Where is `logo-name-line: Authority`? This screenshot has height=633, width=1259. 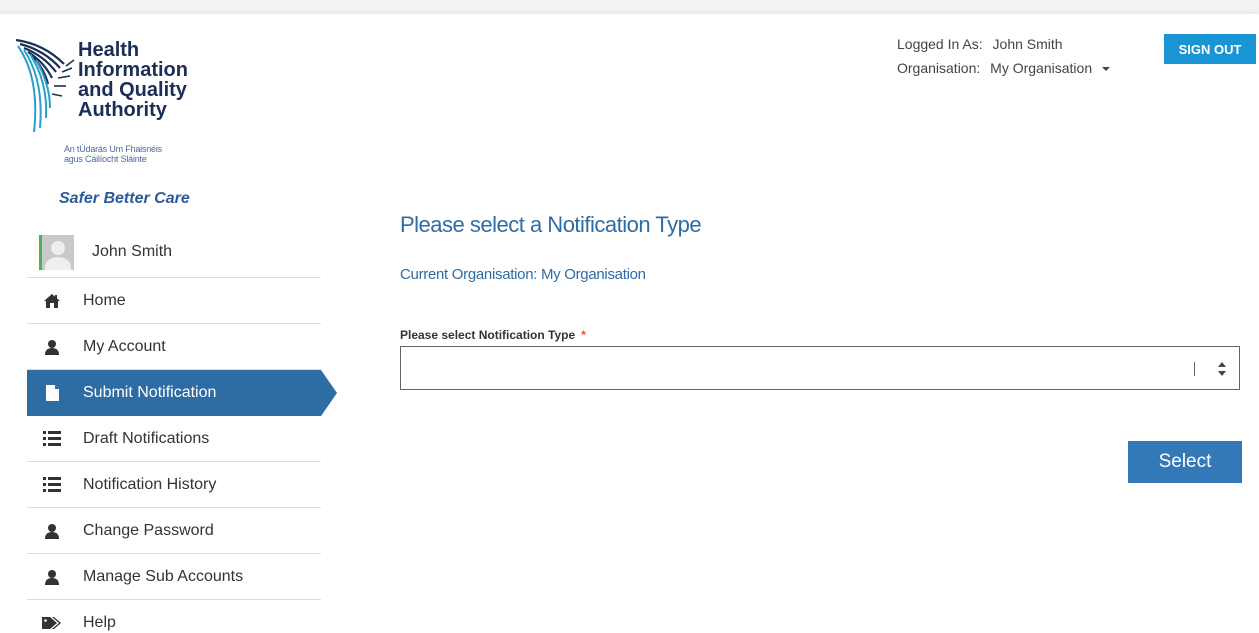
logo-name-line: Authority is located at coordinates (122, 110).